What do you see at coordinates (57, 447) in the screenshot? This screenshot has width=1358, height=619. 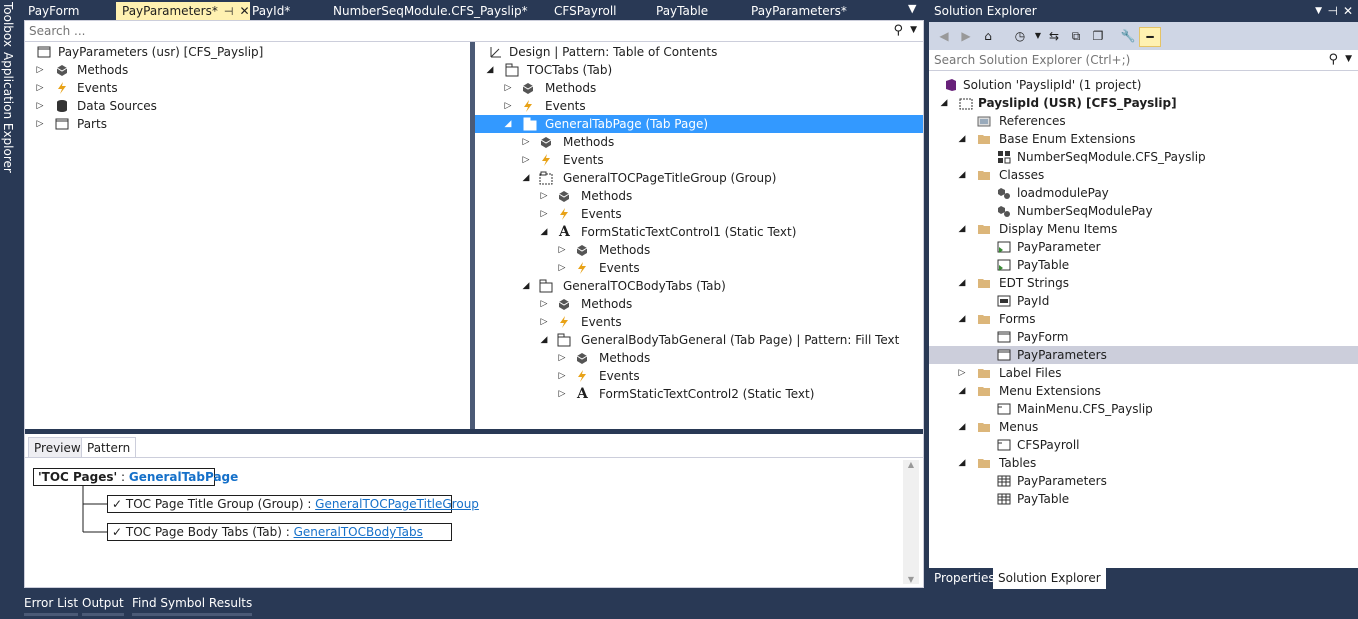 I see `tab-preview: Preview` at bounding box center [57, 447].